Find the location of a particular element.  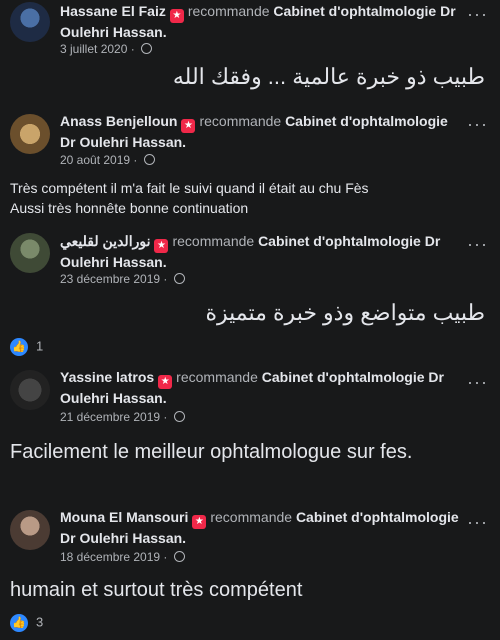

reviewer-name: Anass Benjelloun is located at coordinates (118, 121).